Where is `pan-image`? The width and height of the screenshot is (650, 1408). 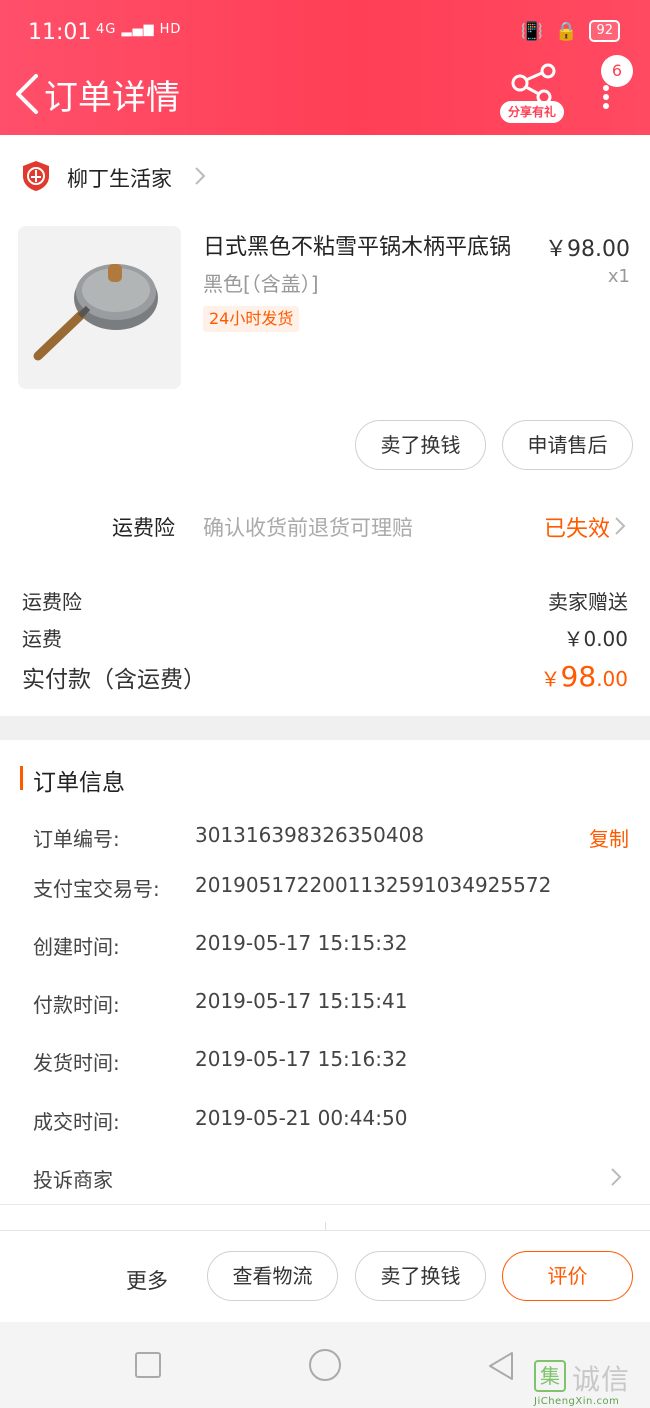
pan-image is located at coordinates (99, 307).